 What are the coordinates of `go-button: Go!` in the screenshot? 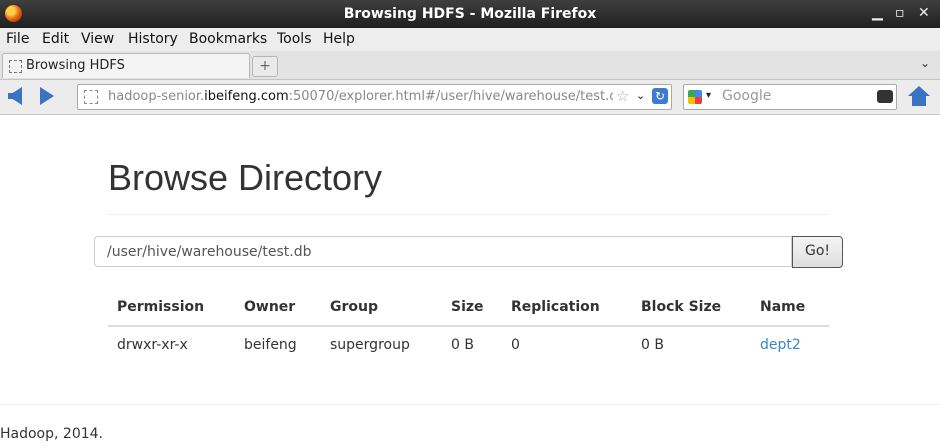 It's located at (817, 252).